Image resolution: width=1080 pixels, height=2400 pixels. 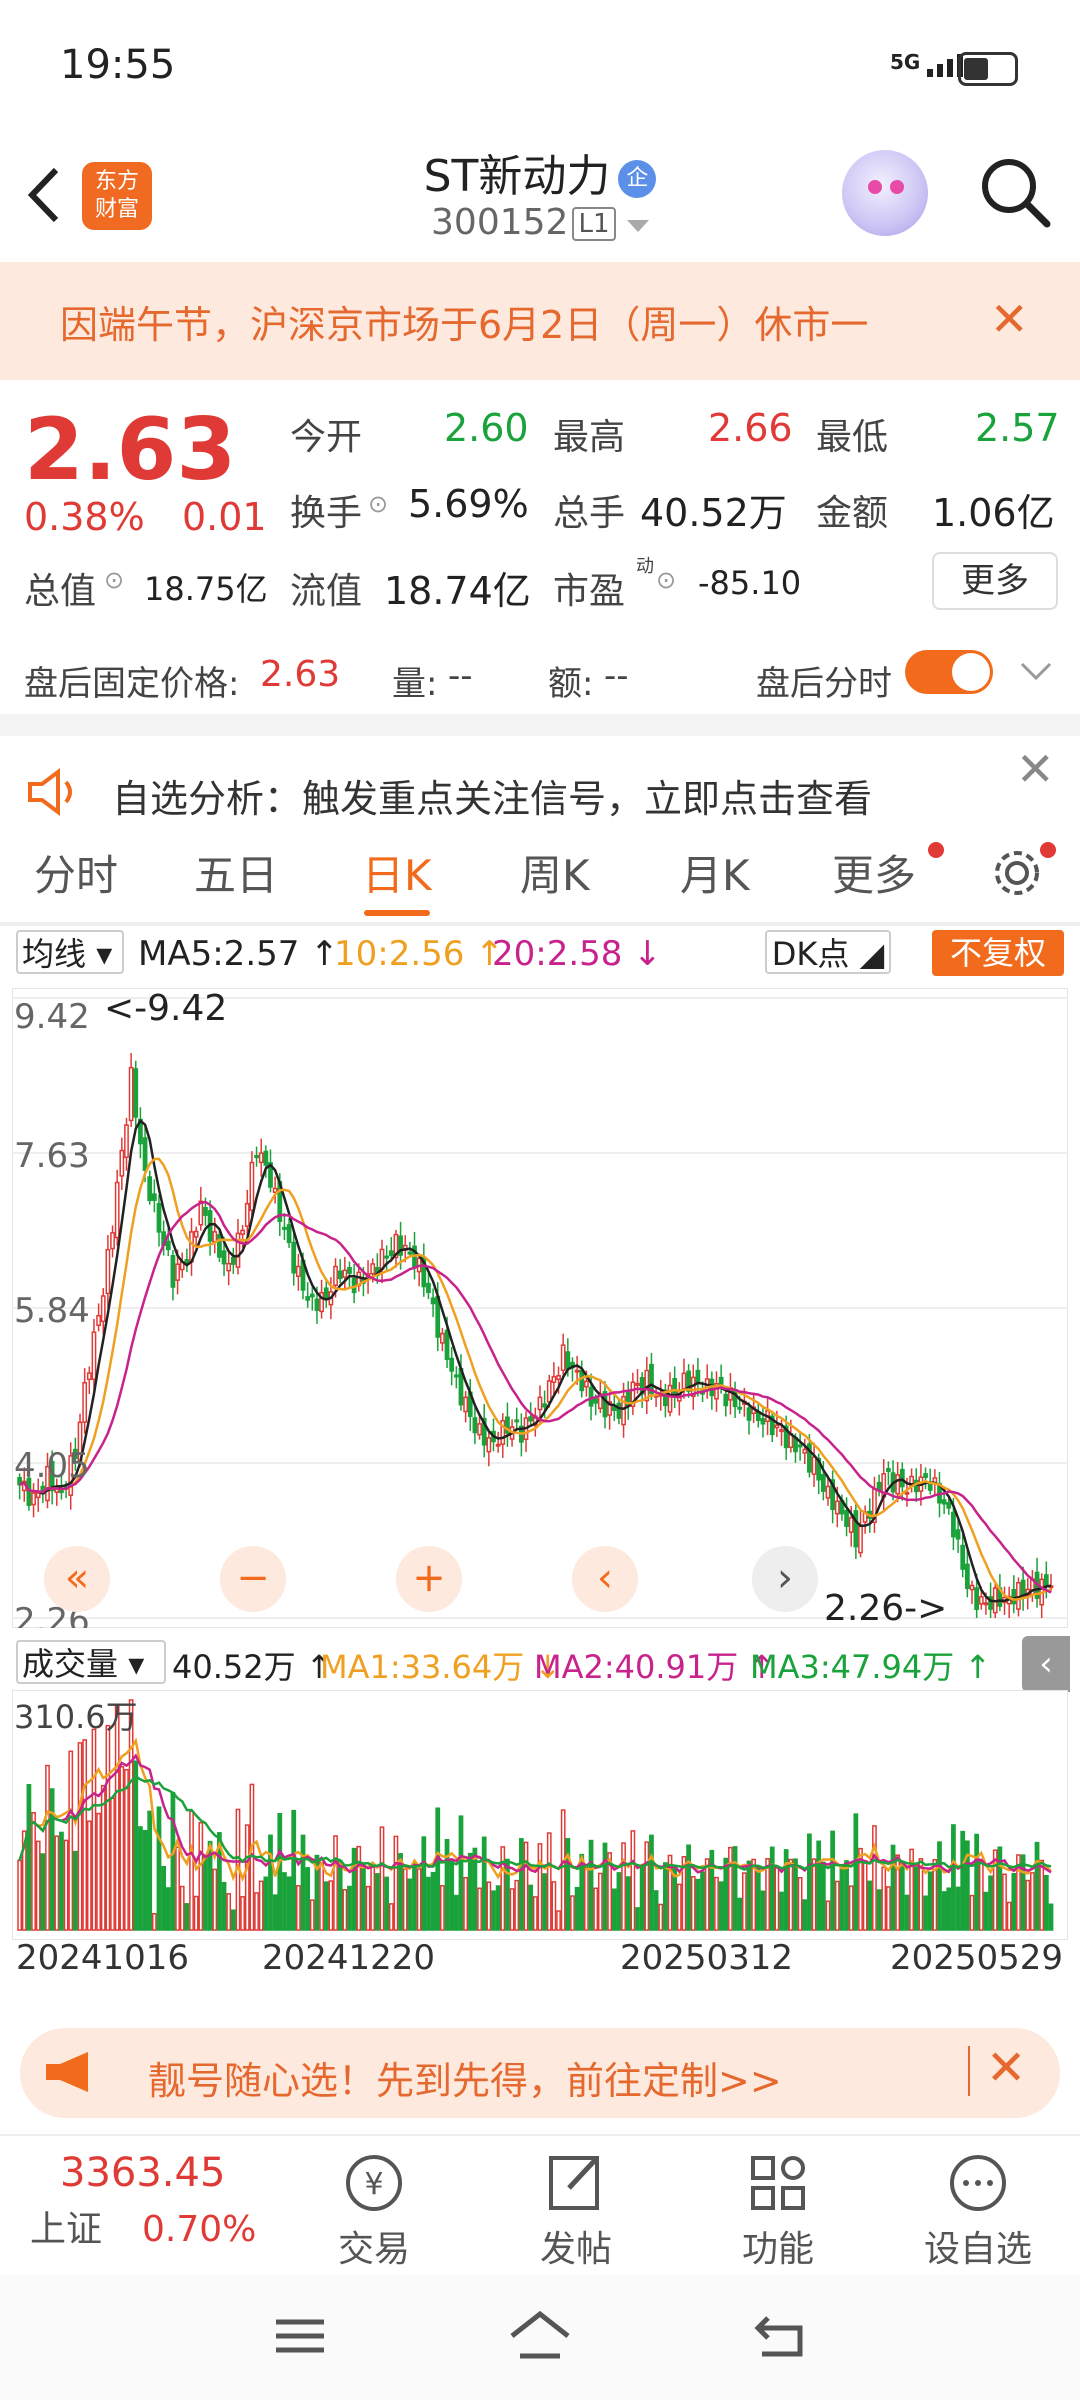 I want to click on dk-point-button: DK点 ◢, so click(x=828, y=952).